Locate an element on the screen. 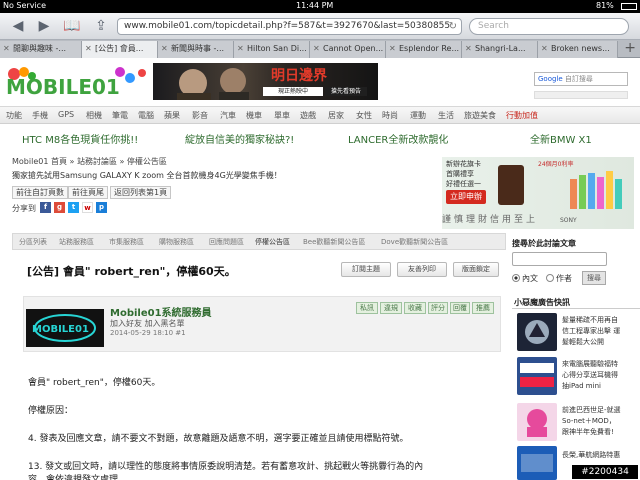 This screenshot has width=640, height=480. forum-tab: Dove歡聽新聞公告區 is located at coordinates (414, 242).